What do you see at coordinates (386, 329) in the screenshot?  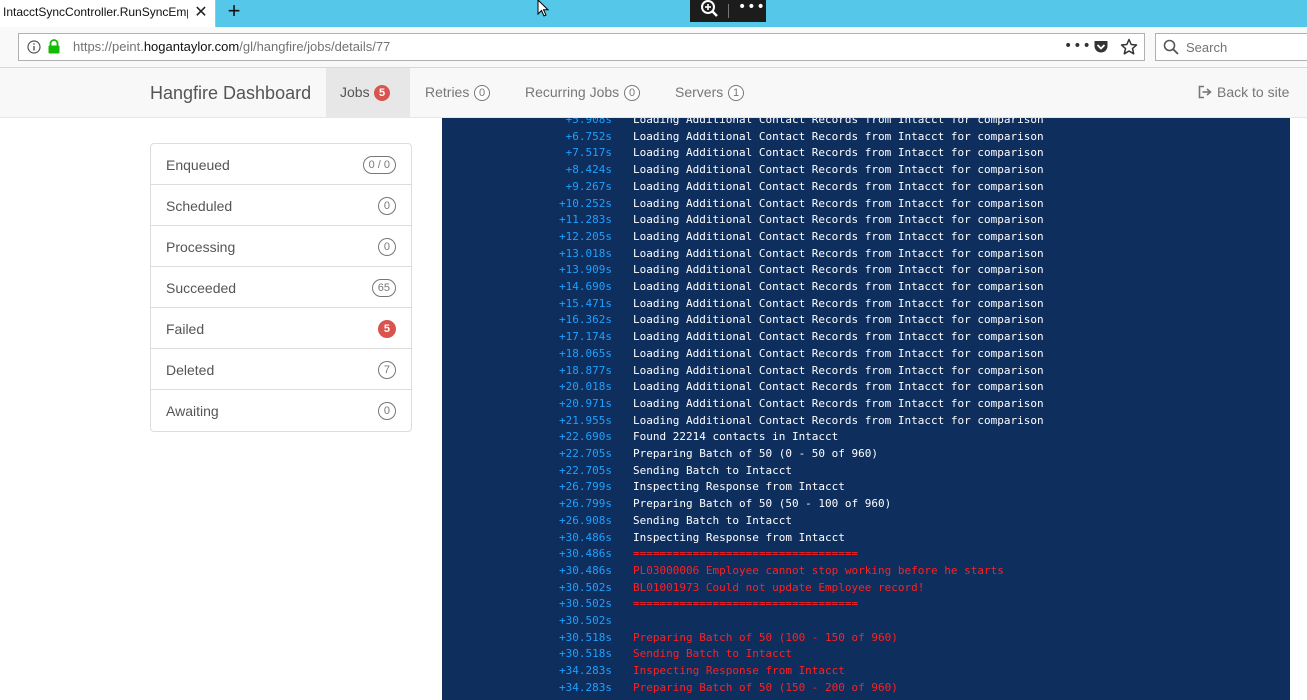 I see `count-badge: 5` at bounding box center [386, 329].